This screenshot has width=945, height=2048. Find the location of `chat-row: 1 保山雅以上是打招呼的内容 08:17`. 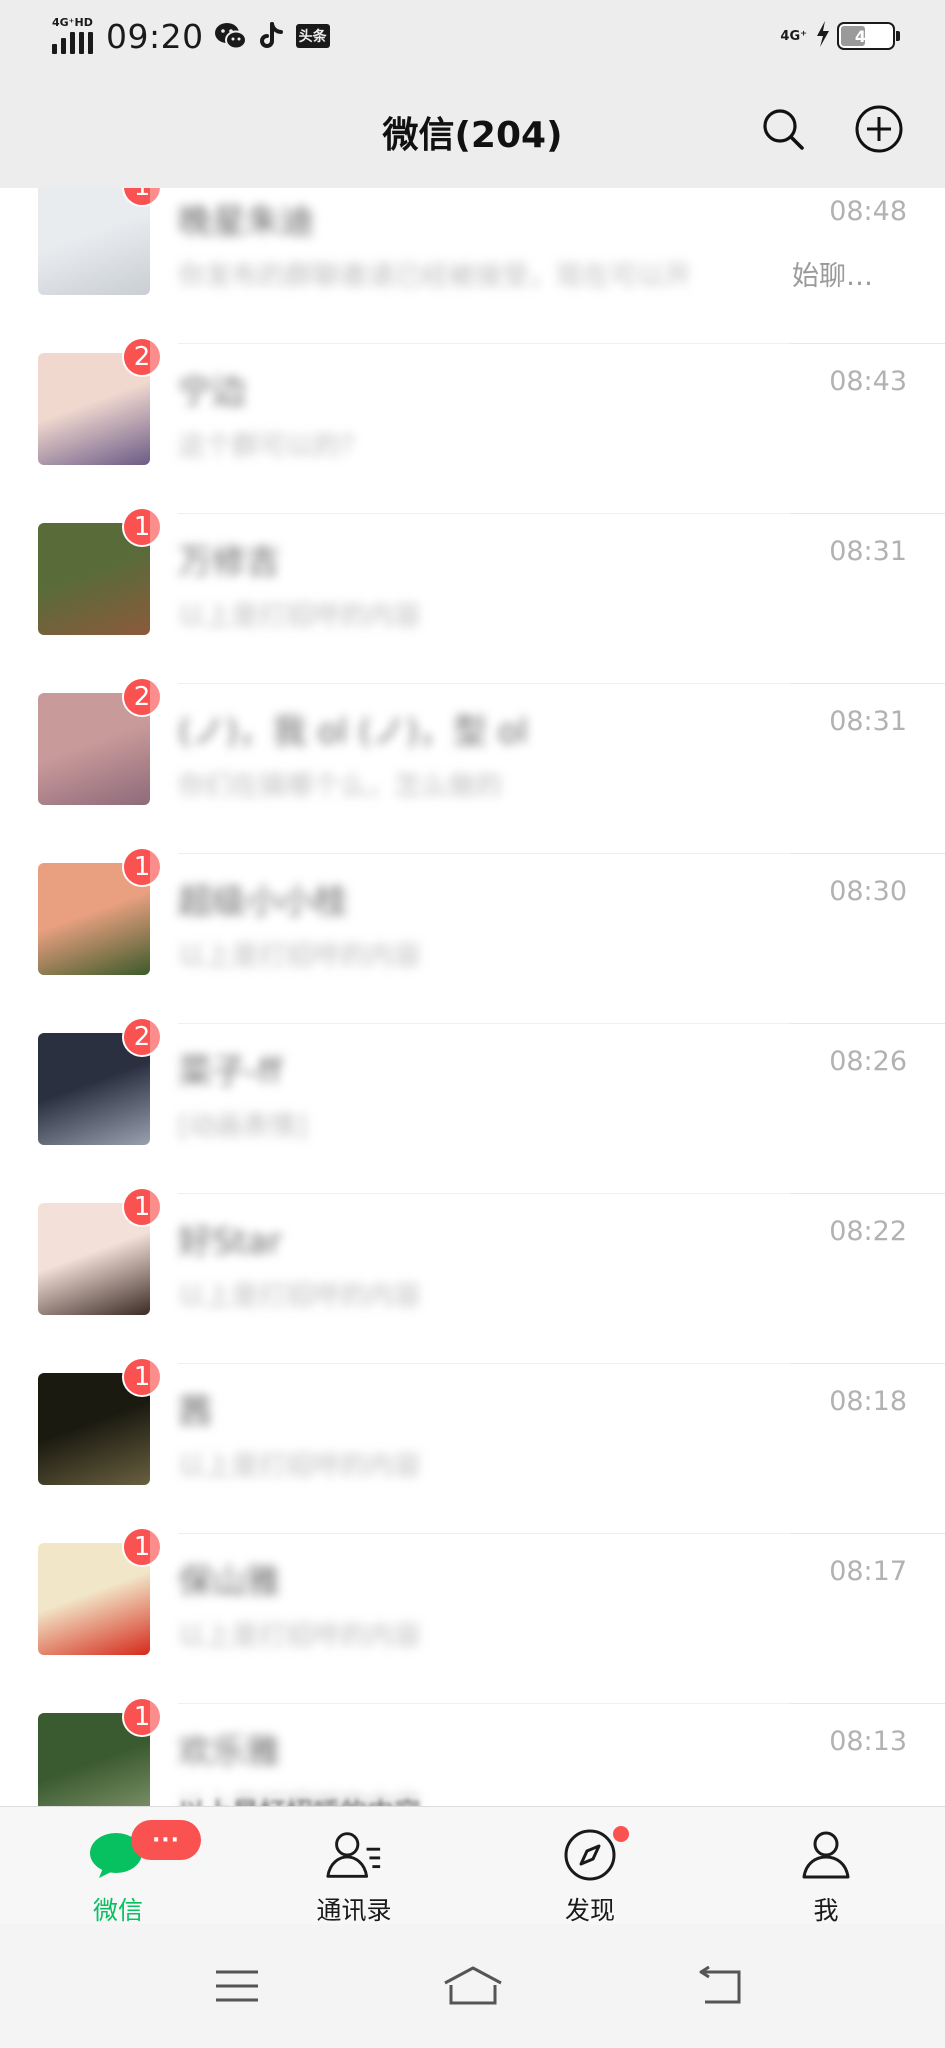

chat-row: 1 保山雅以上是打招呼的内容 08:17 is located at coordinates (472, 1615).